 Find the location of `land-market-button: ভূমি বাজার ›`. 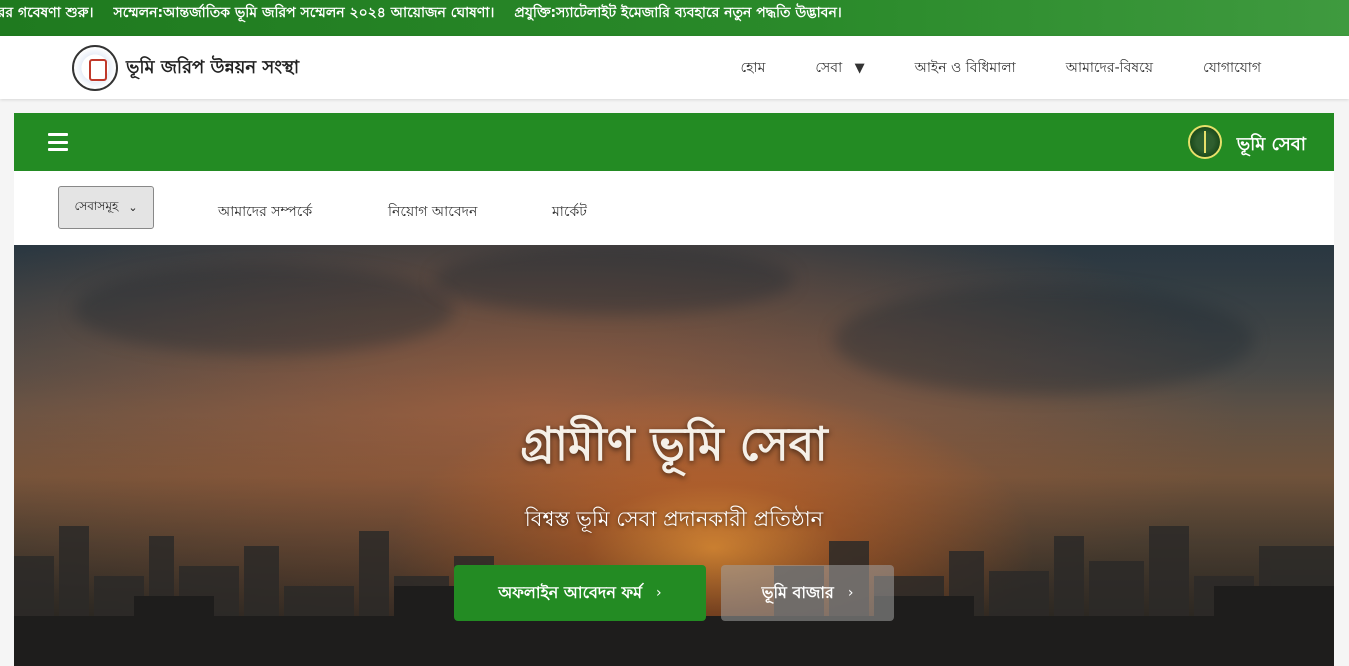

land-market-button: ভূমি বাজার › is located at coordinates (807, 593).